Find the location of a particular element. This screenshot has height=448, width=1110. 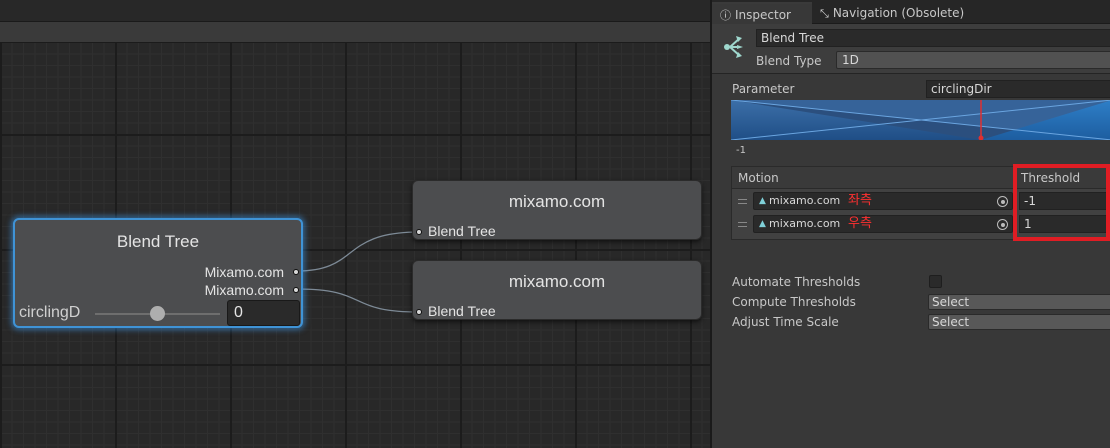

compute-thresholds-dropdown: Select is located at coordinates (1019, 302).